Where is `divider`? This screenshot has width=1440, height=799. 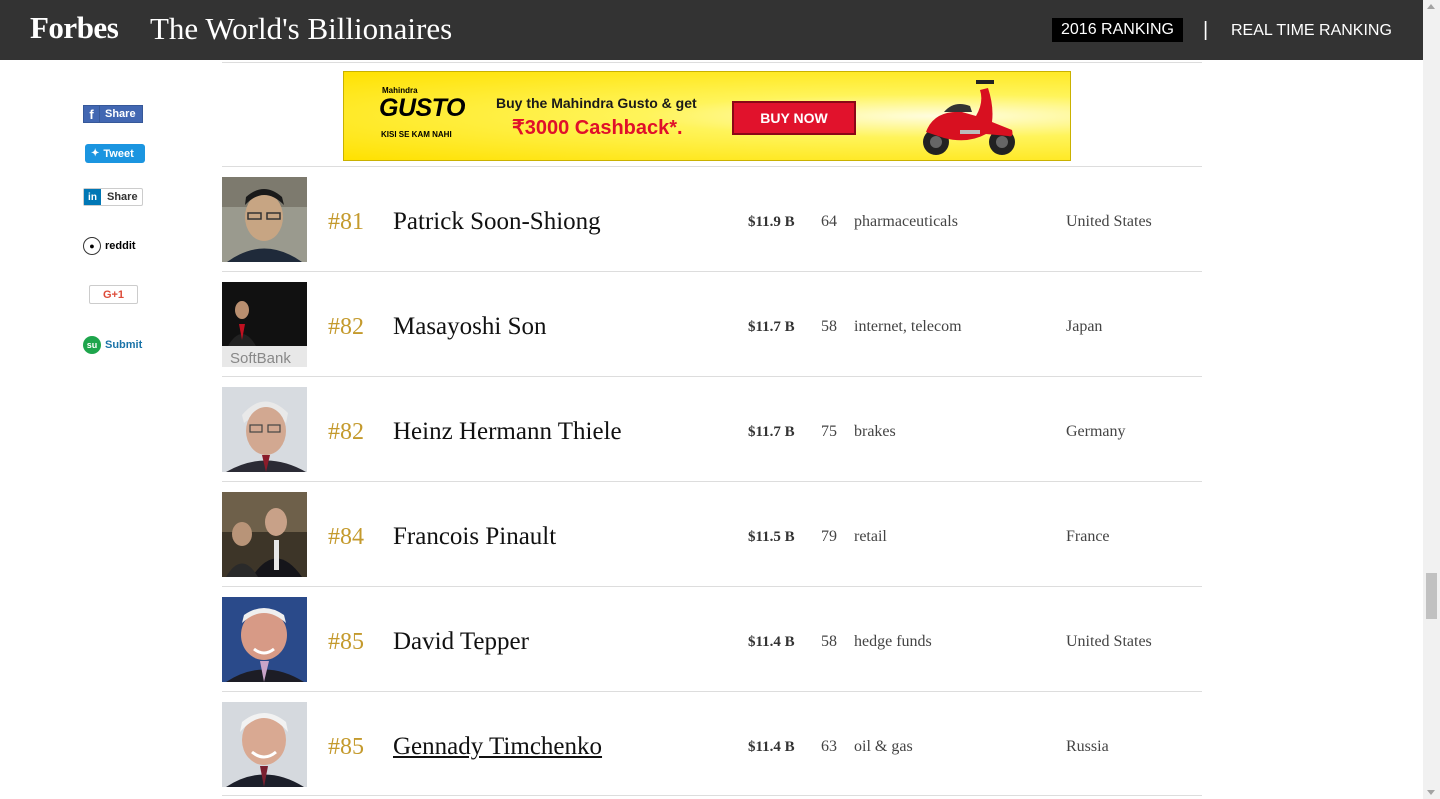
divider is located at coordinates (712, 62).